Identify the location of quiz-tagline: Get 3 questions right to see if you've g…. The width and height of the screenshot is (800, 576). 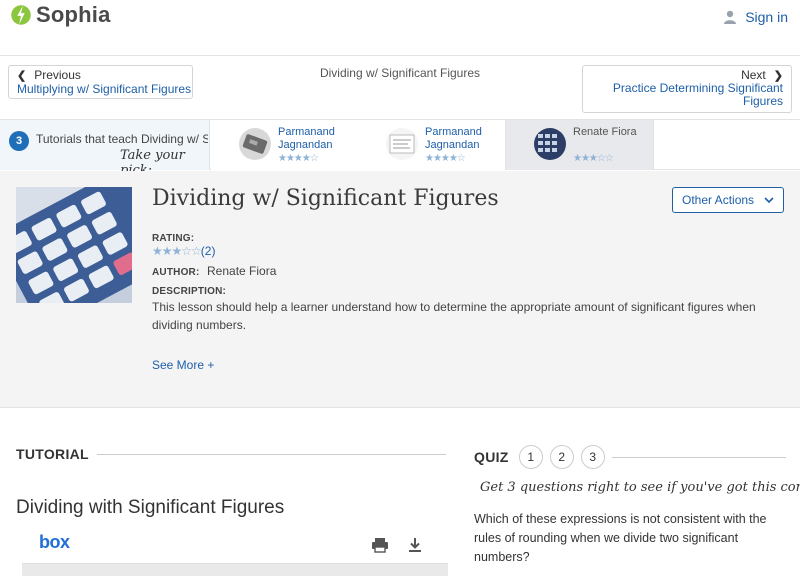
(640, 487).